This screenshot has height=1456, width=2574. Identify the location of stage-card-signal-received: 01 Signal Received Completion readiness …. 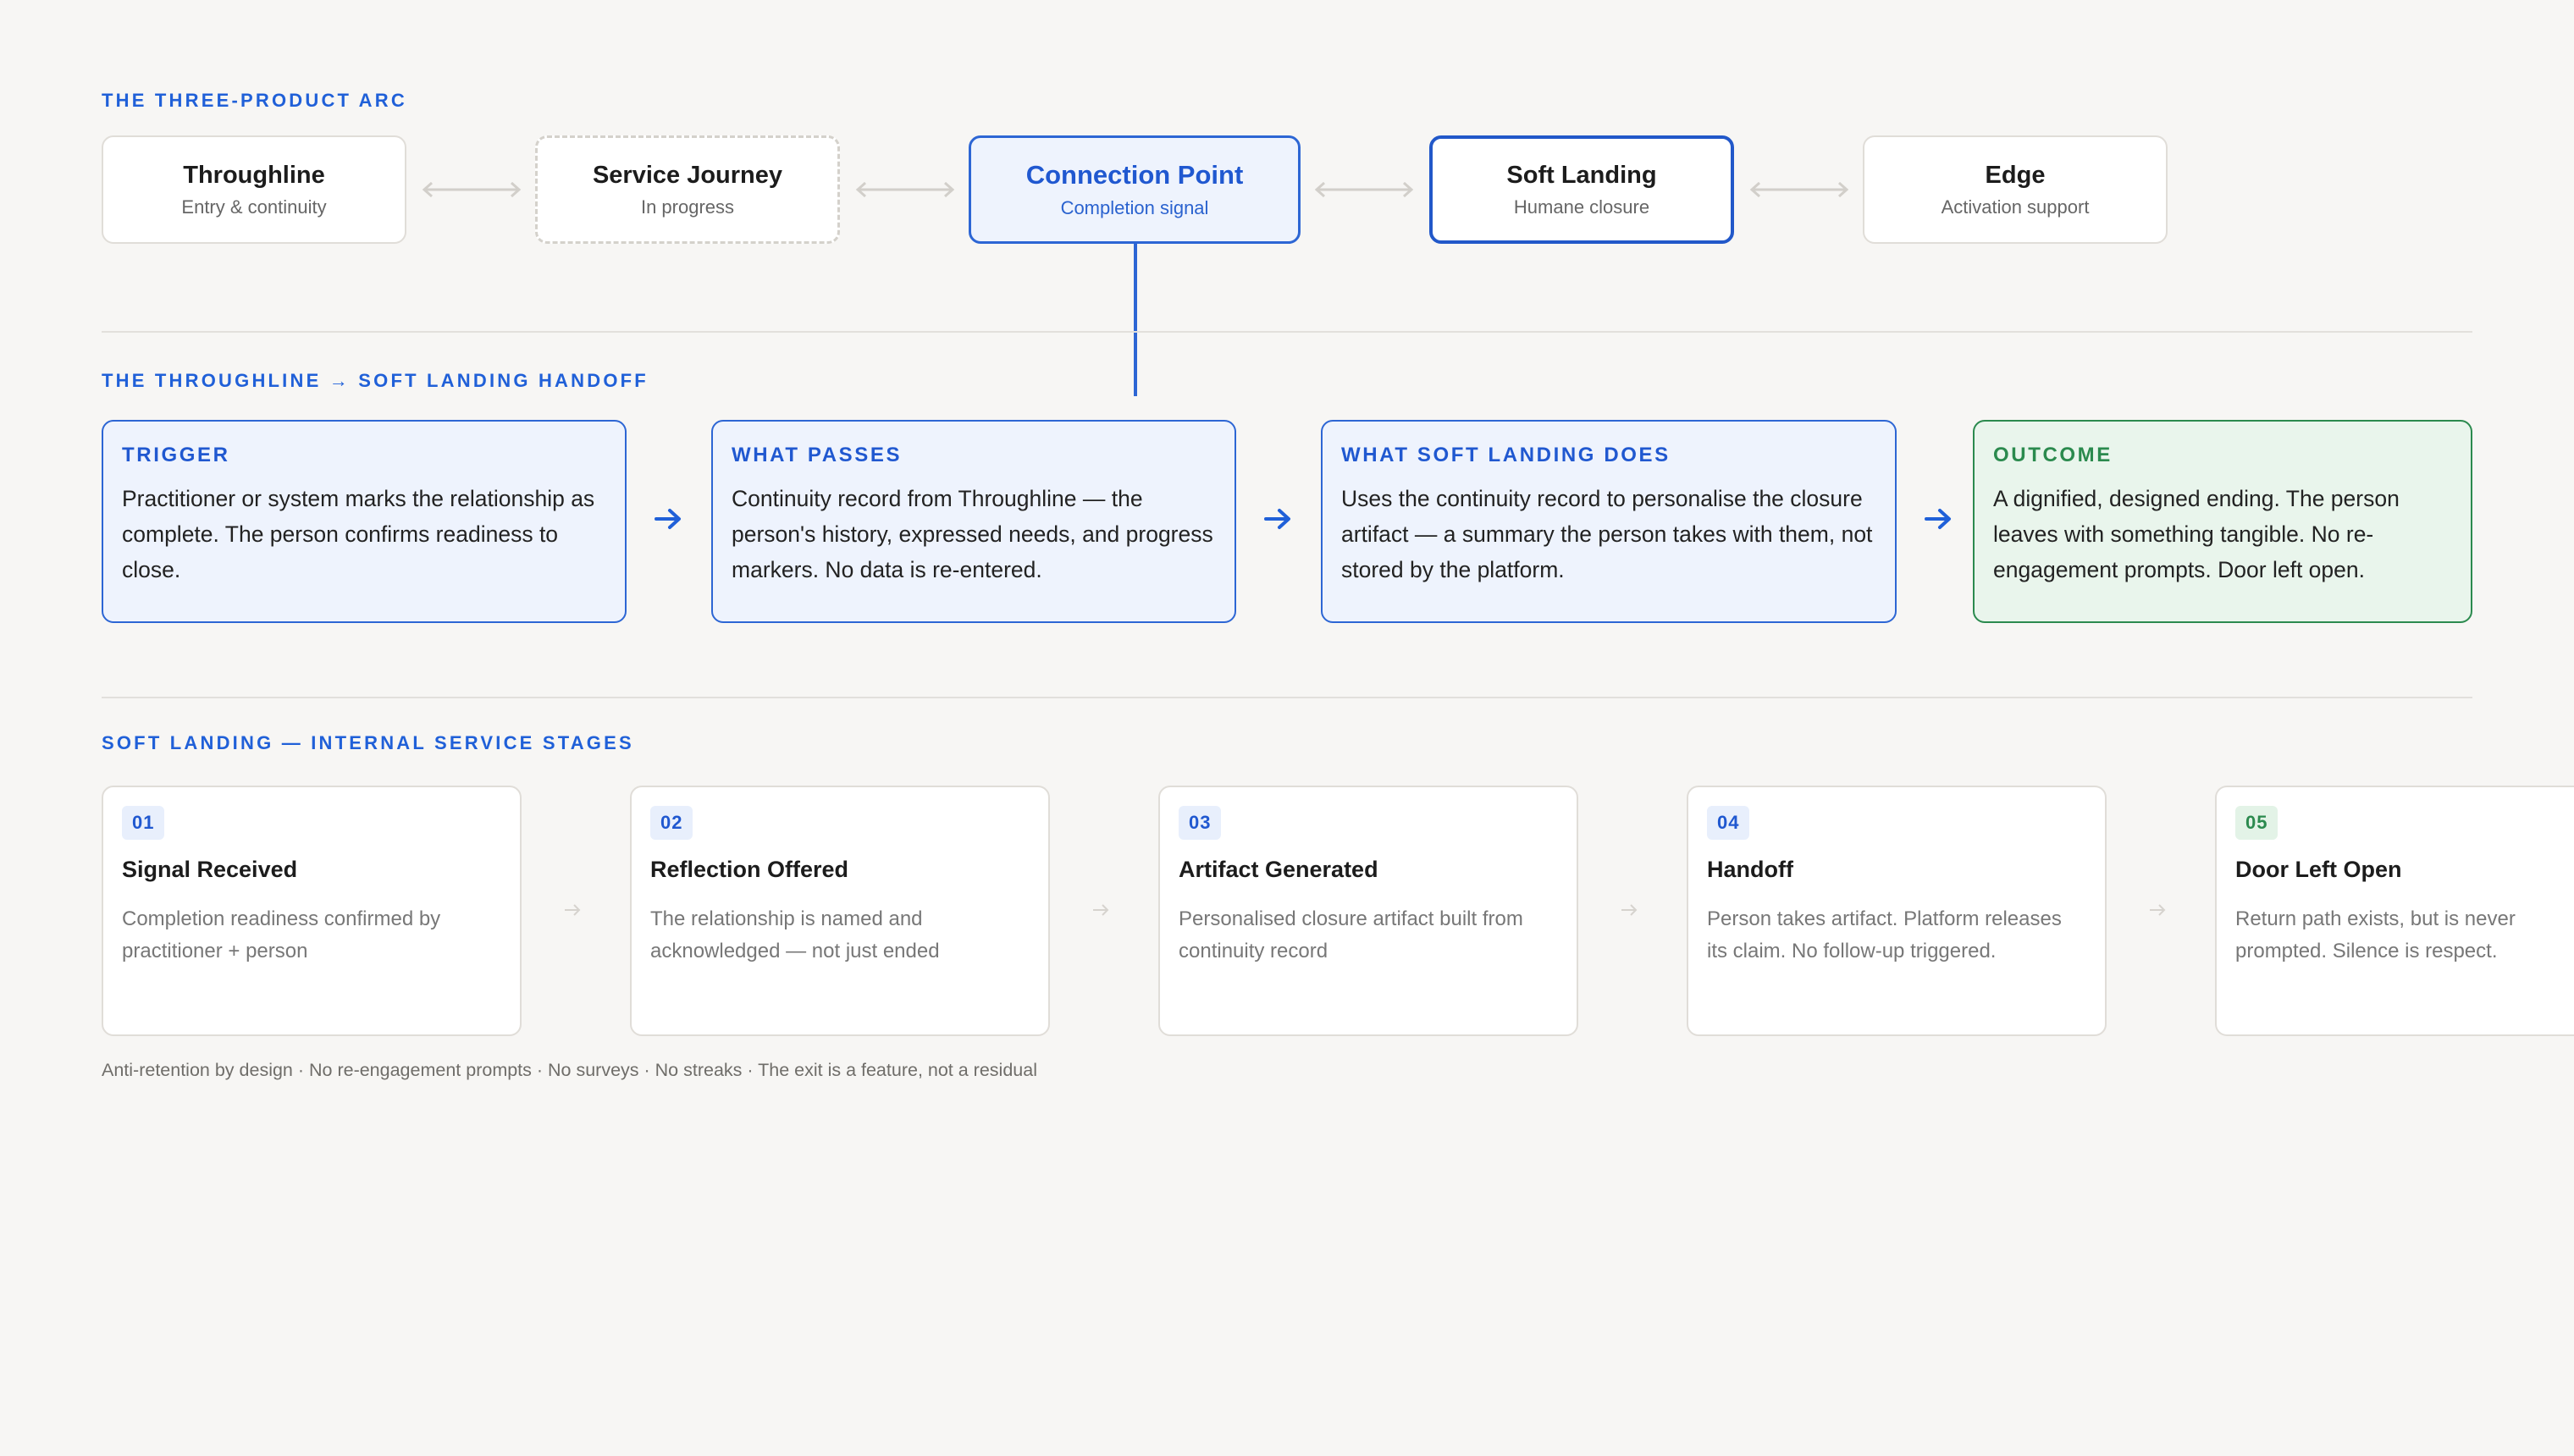
(312, 911).